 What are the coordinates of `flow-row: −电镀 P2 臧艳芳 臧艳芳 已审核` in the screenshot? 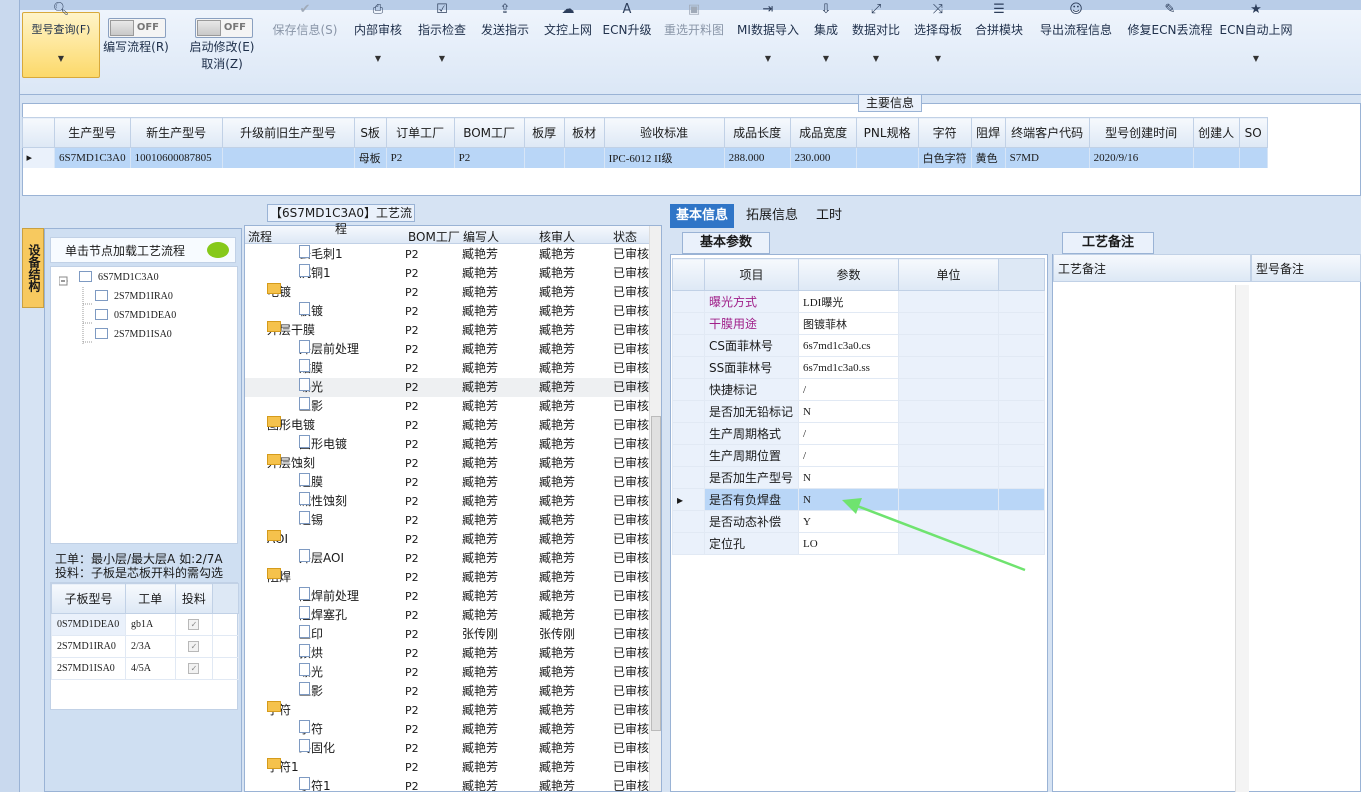 It's located at (447, 292).